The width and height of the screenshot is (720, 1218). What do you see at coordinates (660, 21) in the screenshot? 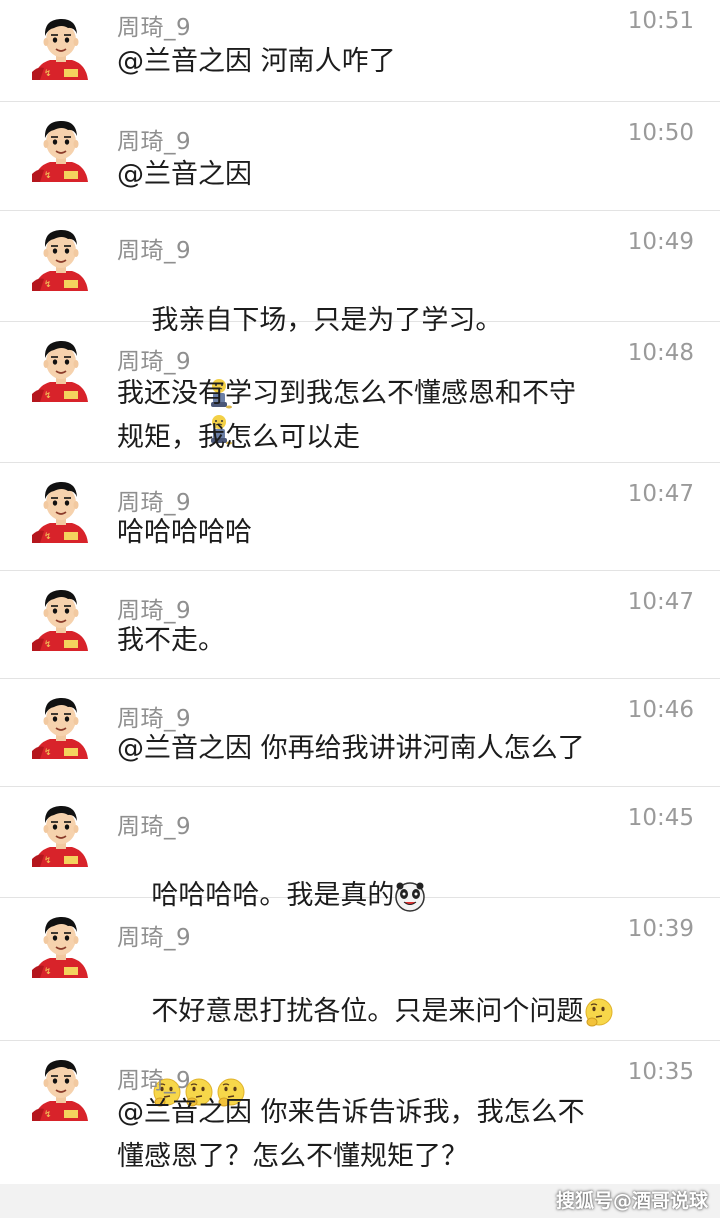
I see `message-time: 10:51` at bounding box center [660, 21].